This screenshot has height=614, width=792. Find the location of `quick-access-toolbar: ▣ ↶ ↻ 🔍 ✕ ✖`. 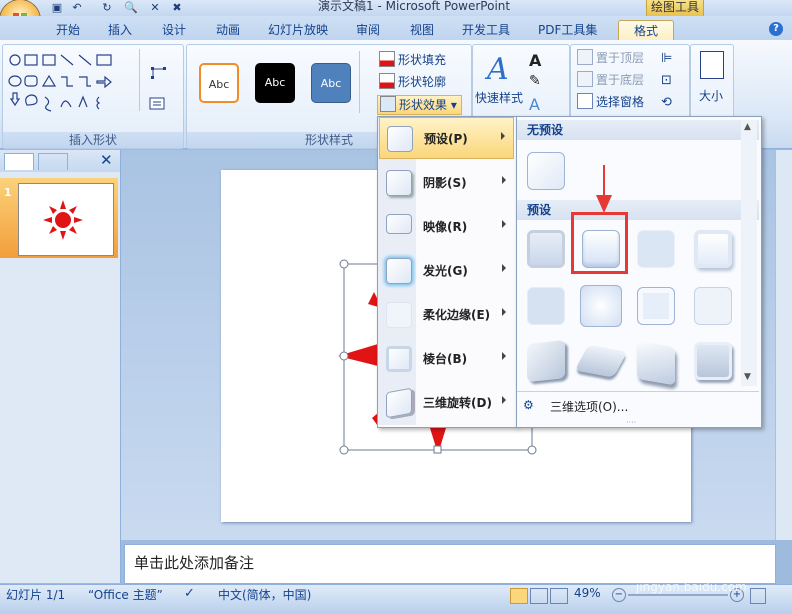

quick-access-toolbar: ▣ ↶ ↻ 🔍 ✕ ✖ is located at coordinates (119, 8).